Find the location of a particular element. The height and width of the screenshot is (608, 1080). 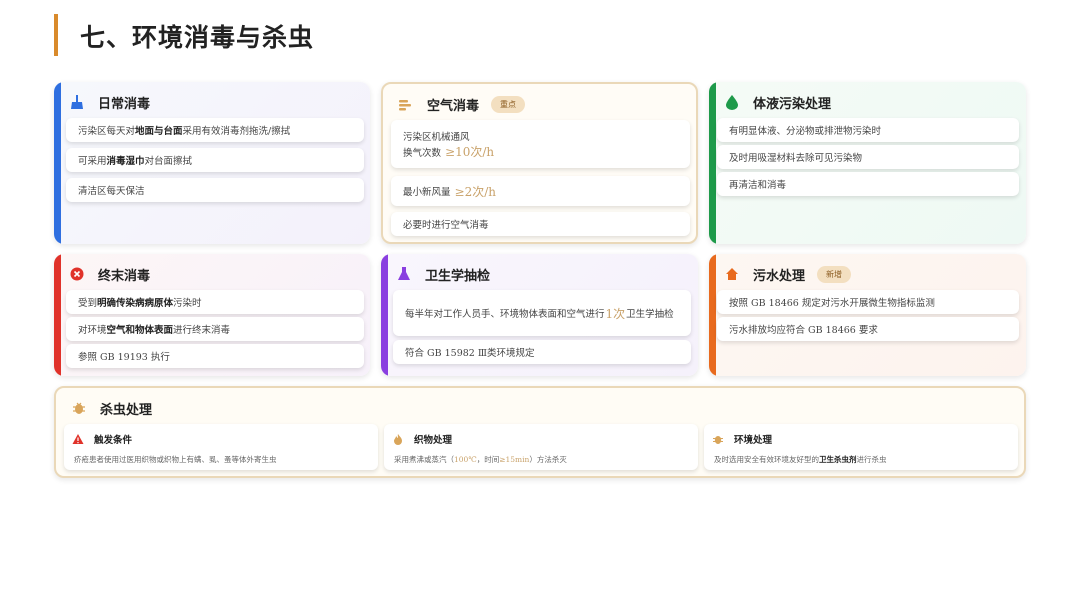

list-item: 符合 GB 15982 Ⅲ类环境规定 is located at coordinates (542, 352).